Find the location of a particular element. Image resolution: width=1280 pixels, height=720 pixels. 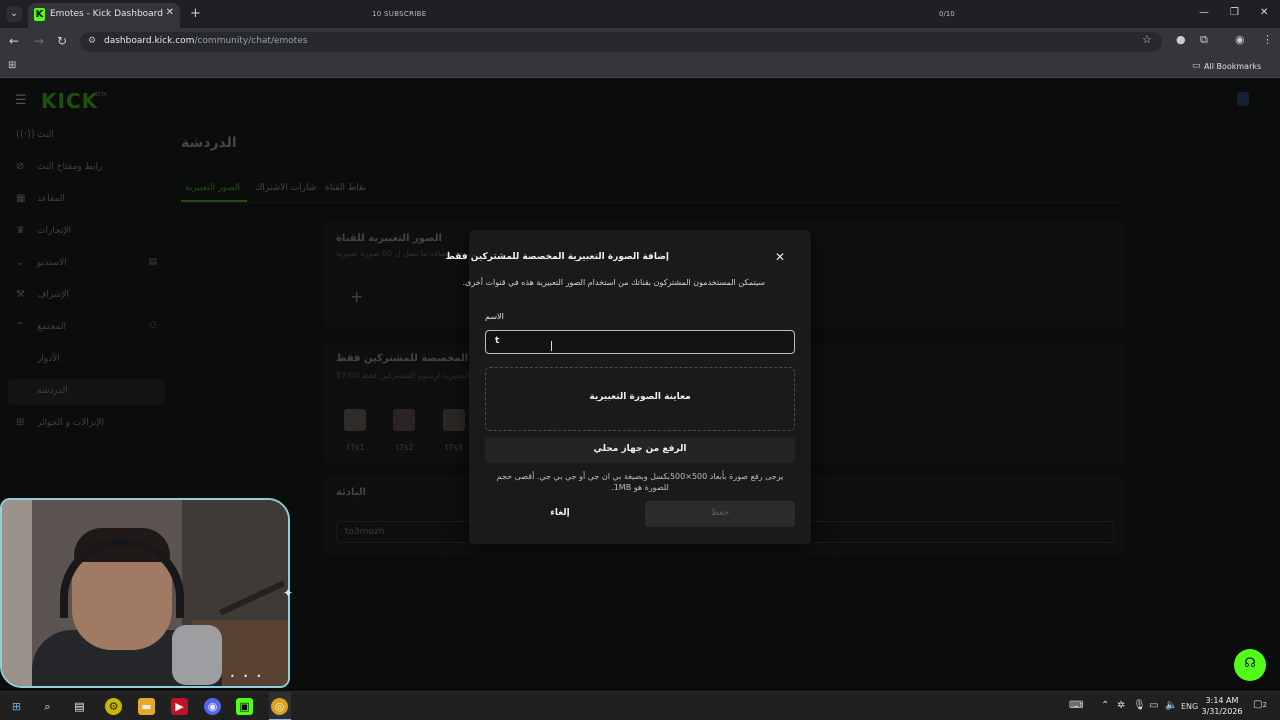

overlay-dots-icon: • • • is located at coordinates (247, 676).